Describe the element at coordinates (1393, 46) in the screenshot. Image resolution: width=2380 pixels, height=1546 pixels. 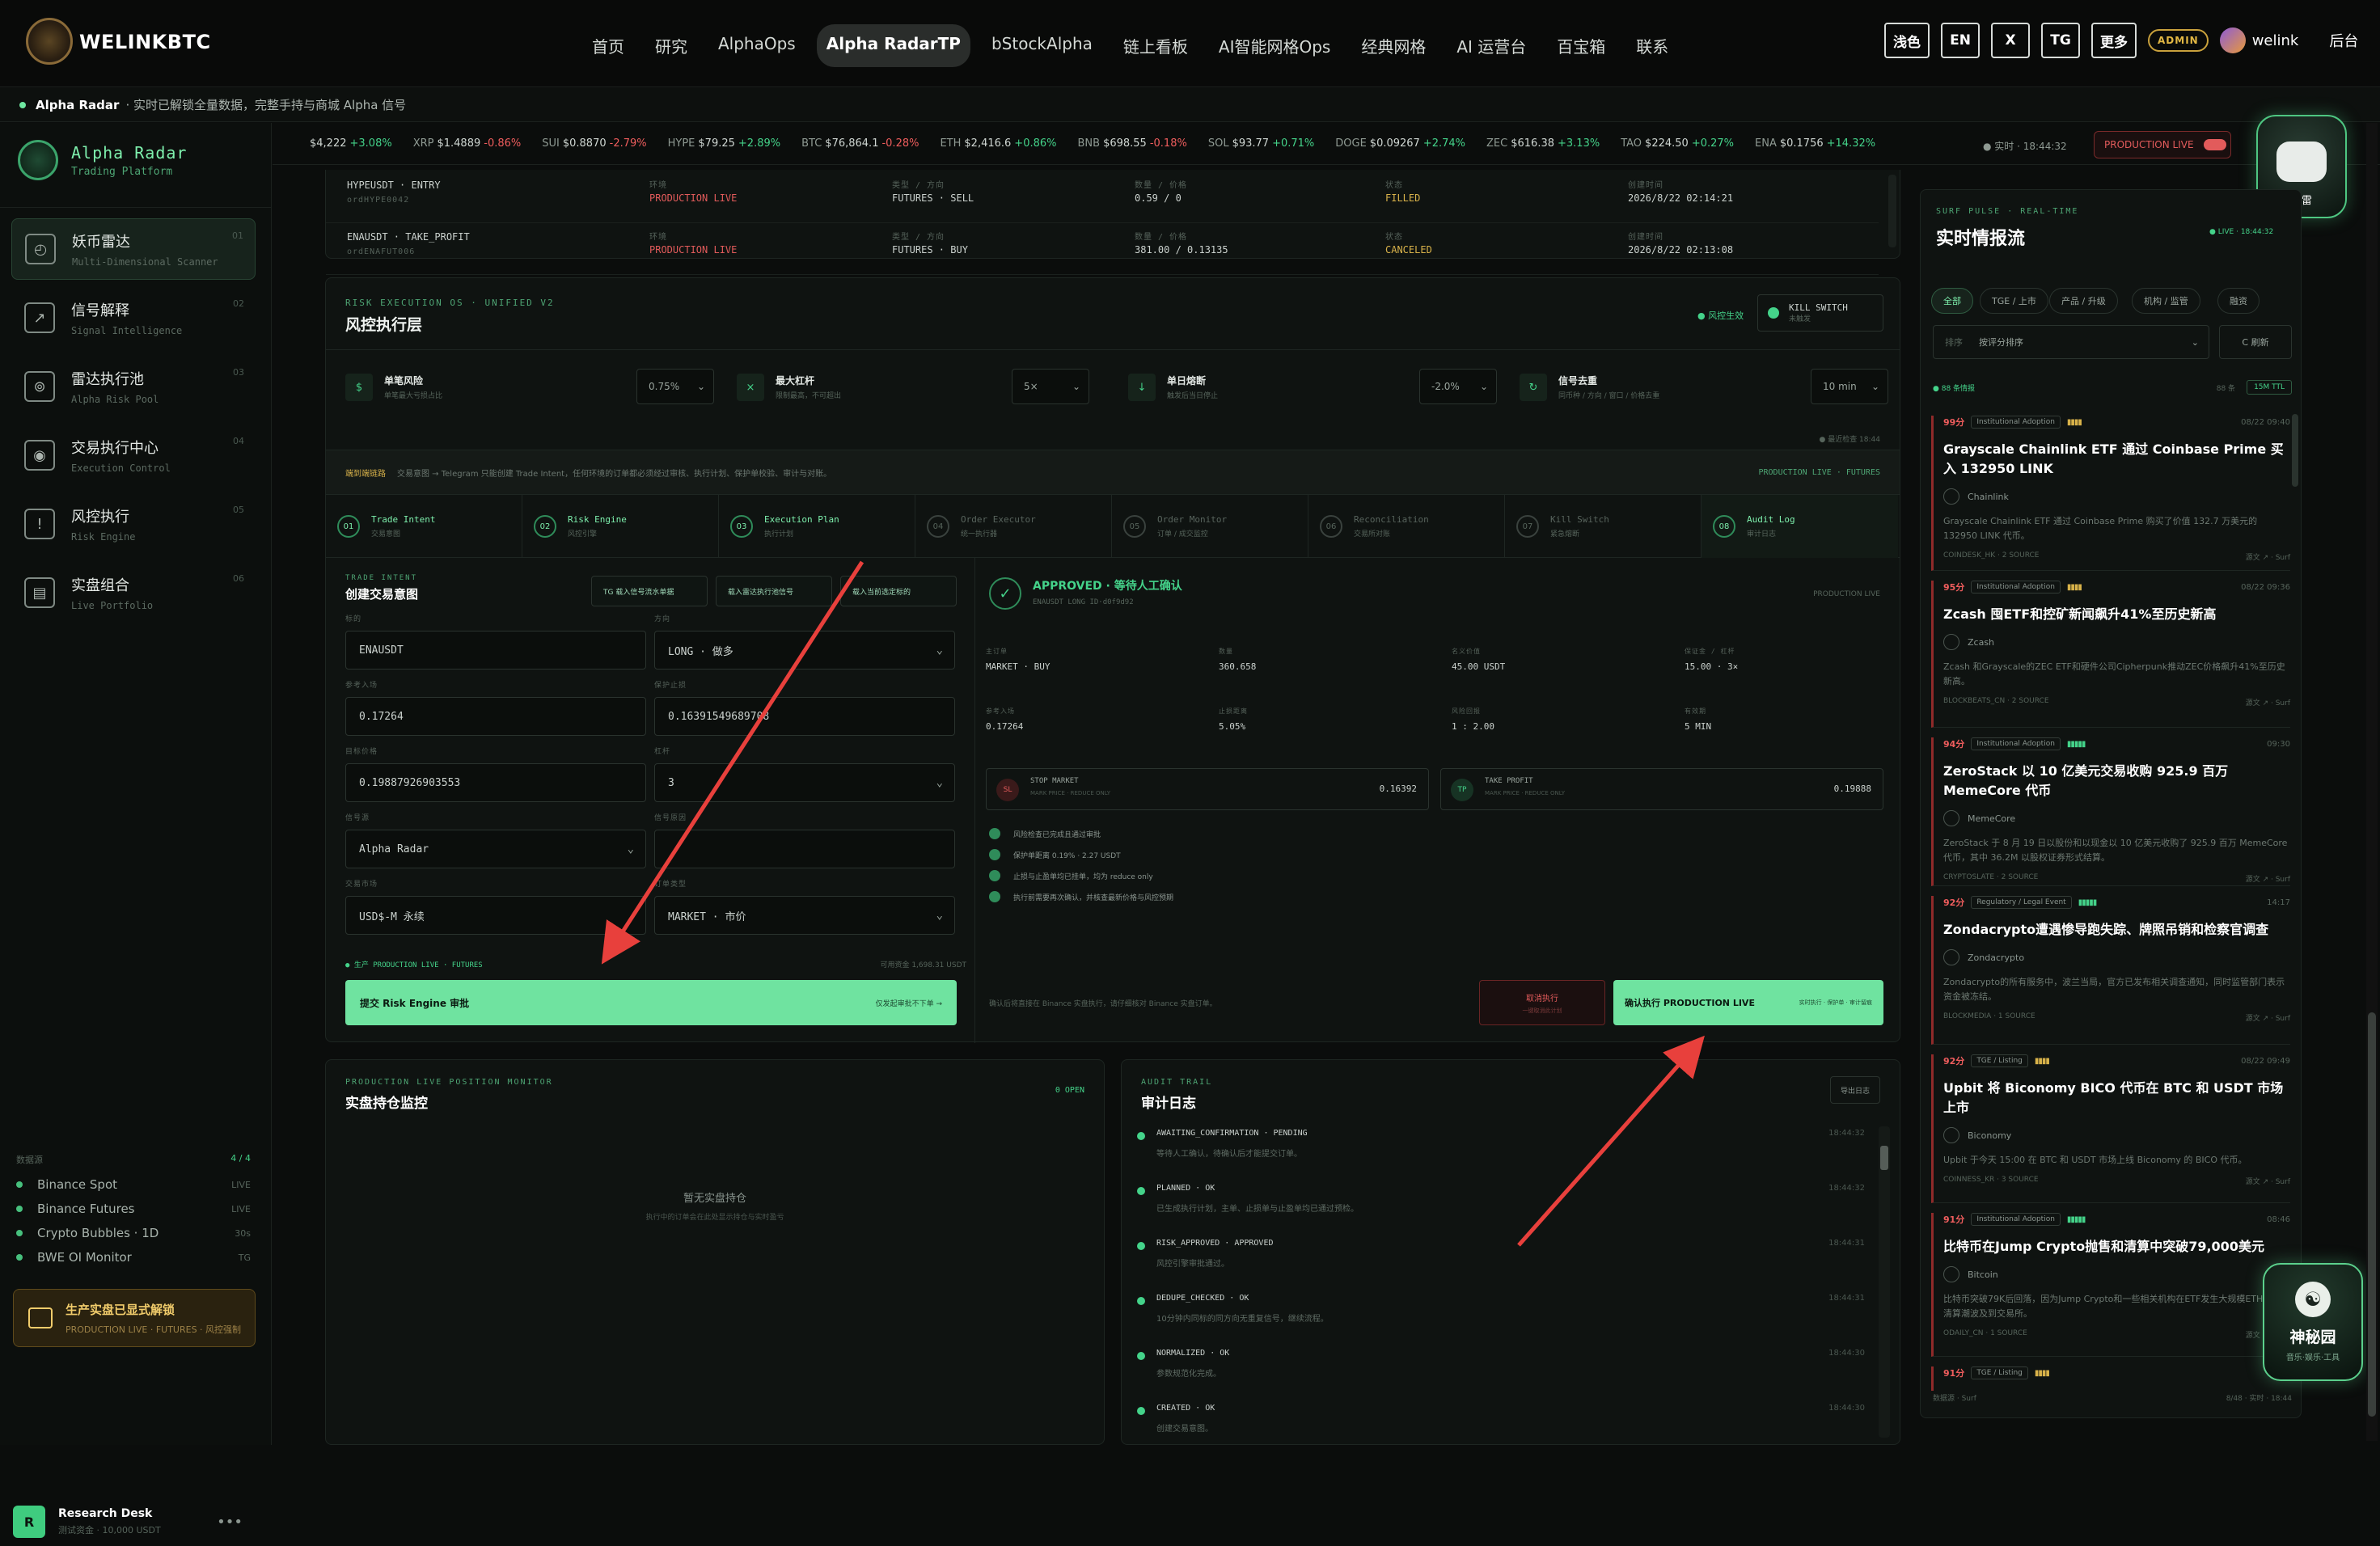
I see `nav-item: 经典网格` at that location.